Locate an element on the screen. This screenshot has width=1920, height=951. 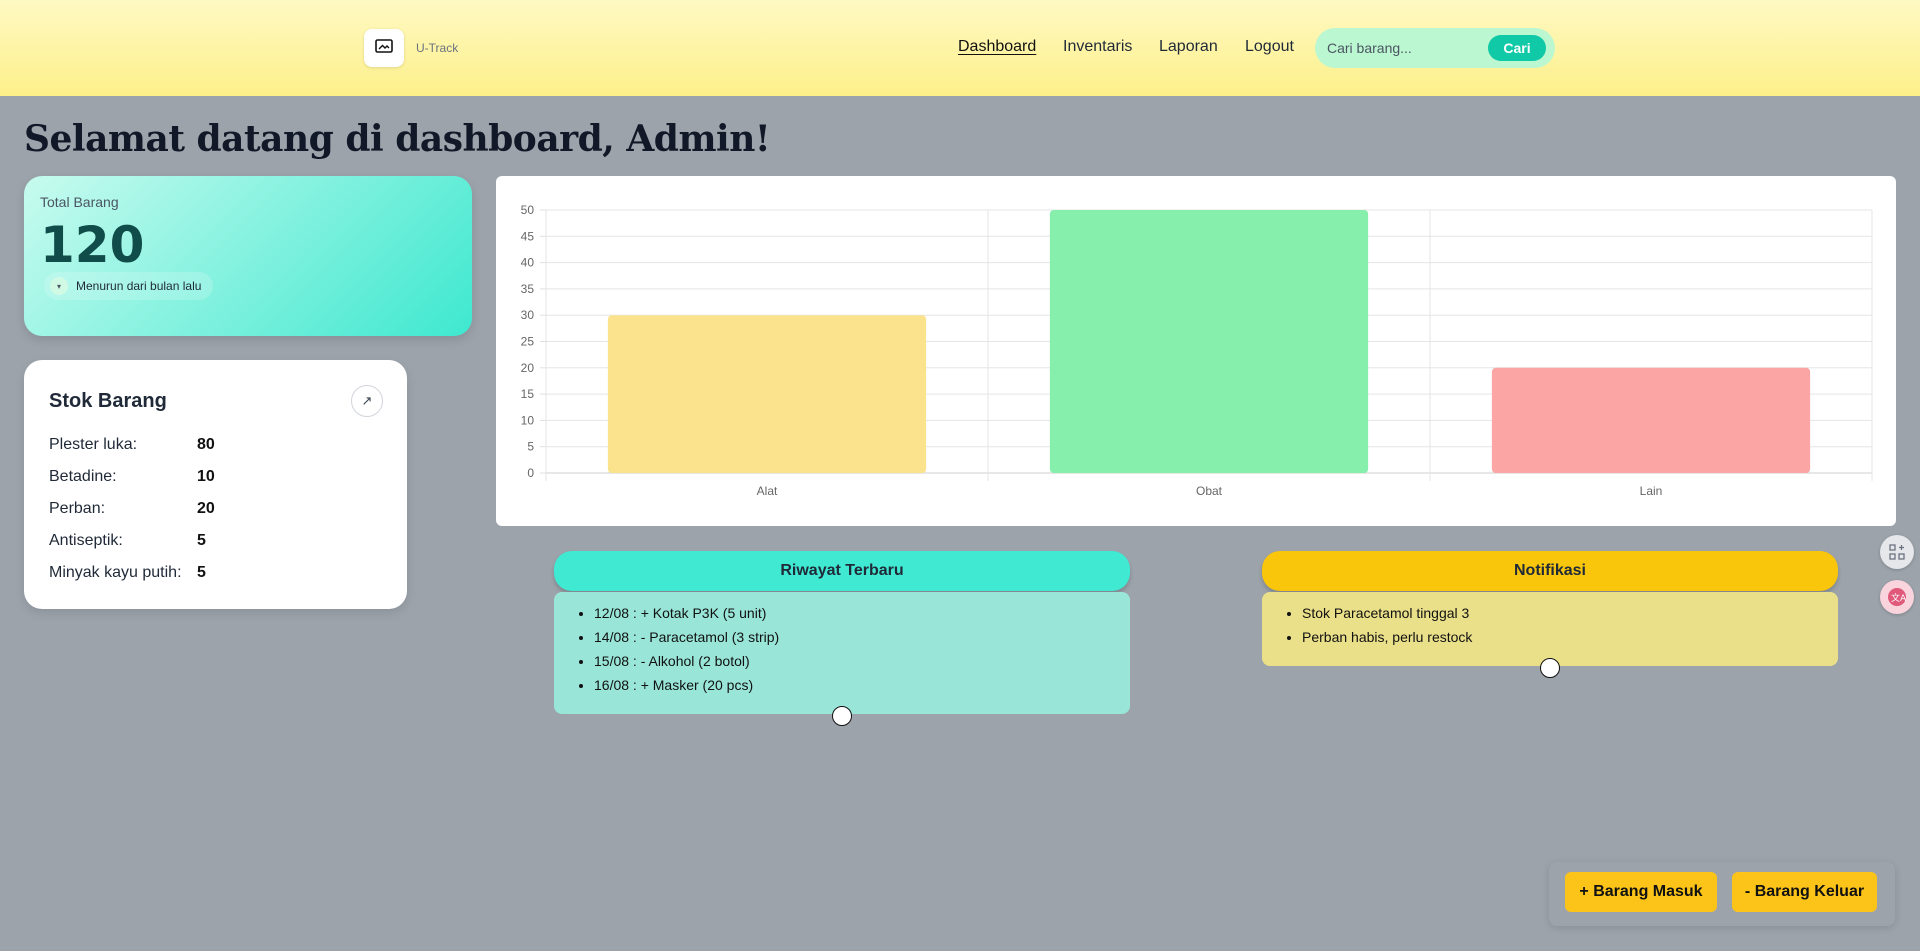
x-tick-label: Obat is located at coordinates (1209, 491).